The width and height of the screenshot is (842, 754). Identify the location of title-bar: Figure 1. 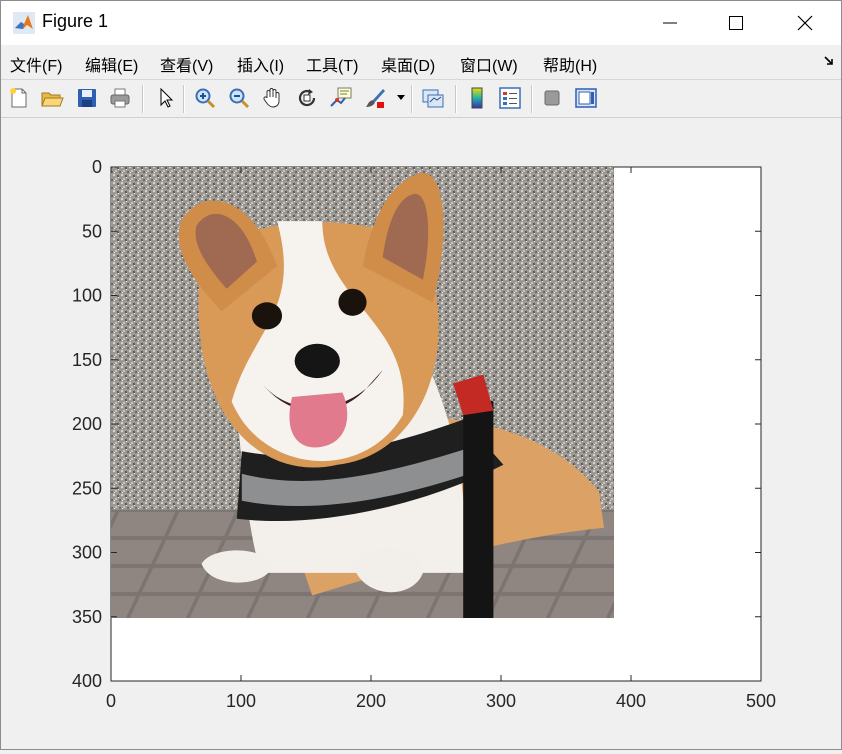
(421, 23).